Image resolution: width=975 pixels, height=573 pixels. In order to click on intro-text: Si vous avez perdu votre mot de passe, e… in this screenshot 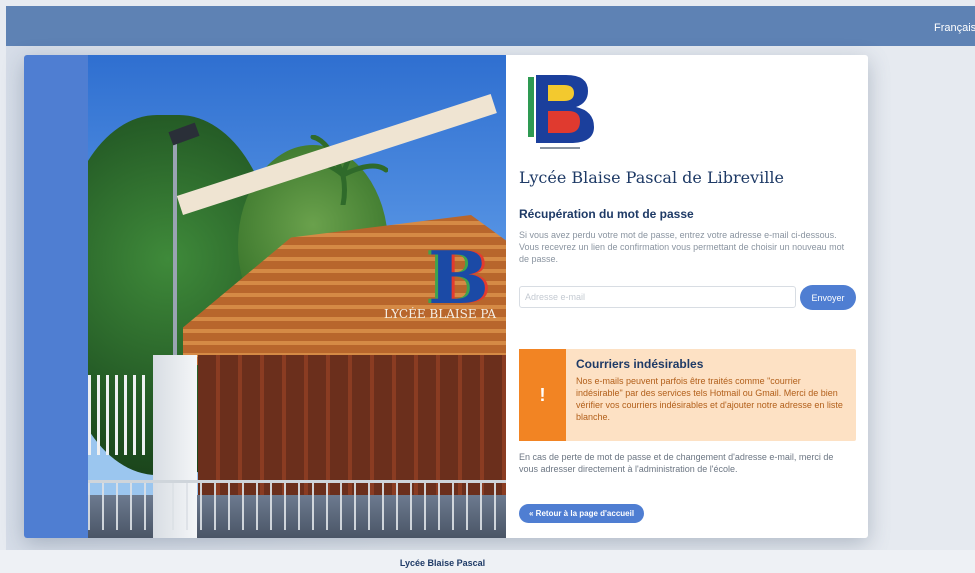, I will do `click(682, 247)`.